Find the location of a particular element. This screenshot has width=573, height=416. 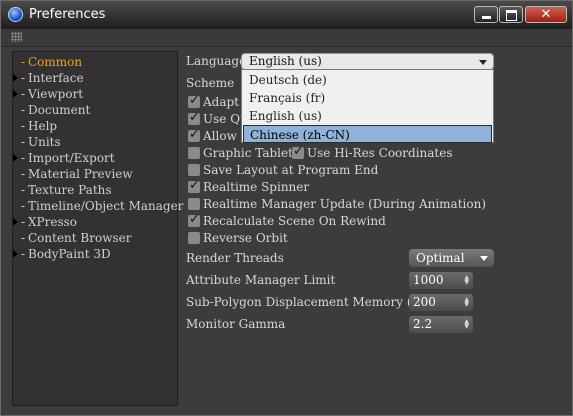

menu-strip is located at coordinates (286, 38).